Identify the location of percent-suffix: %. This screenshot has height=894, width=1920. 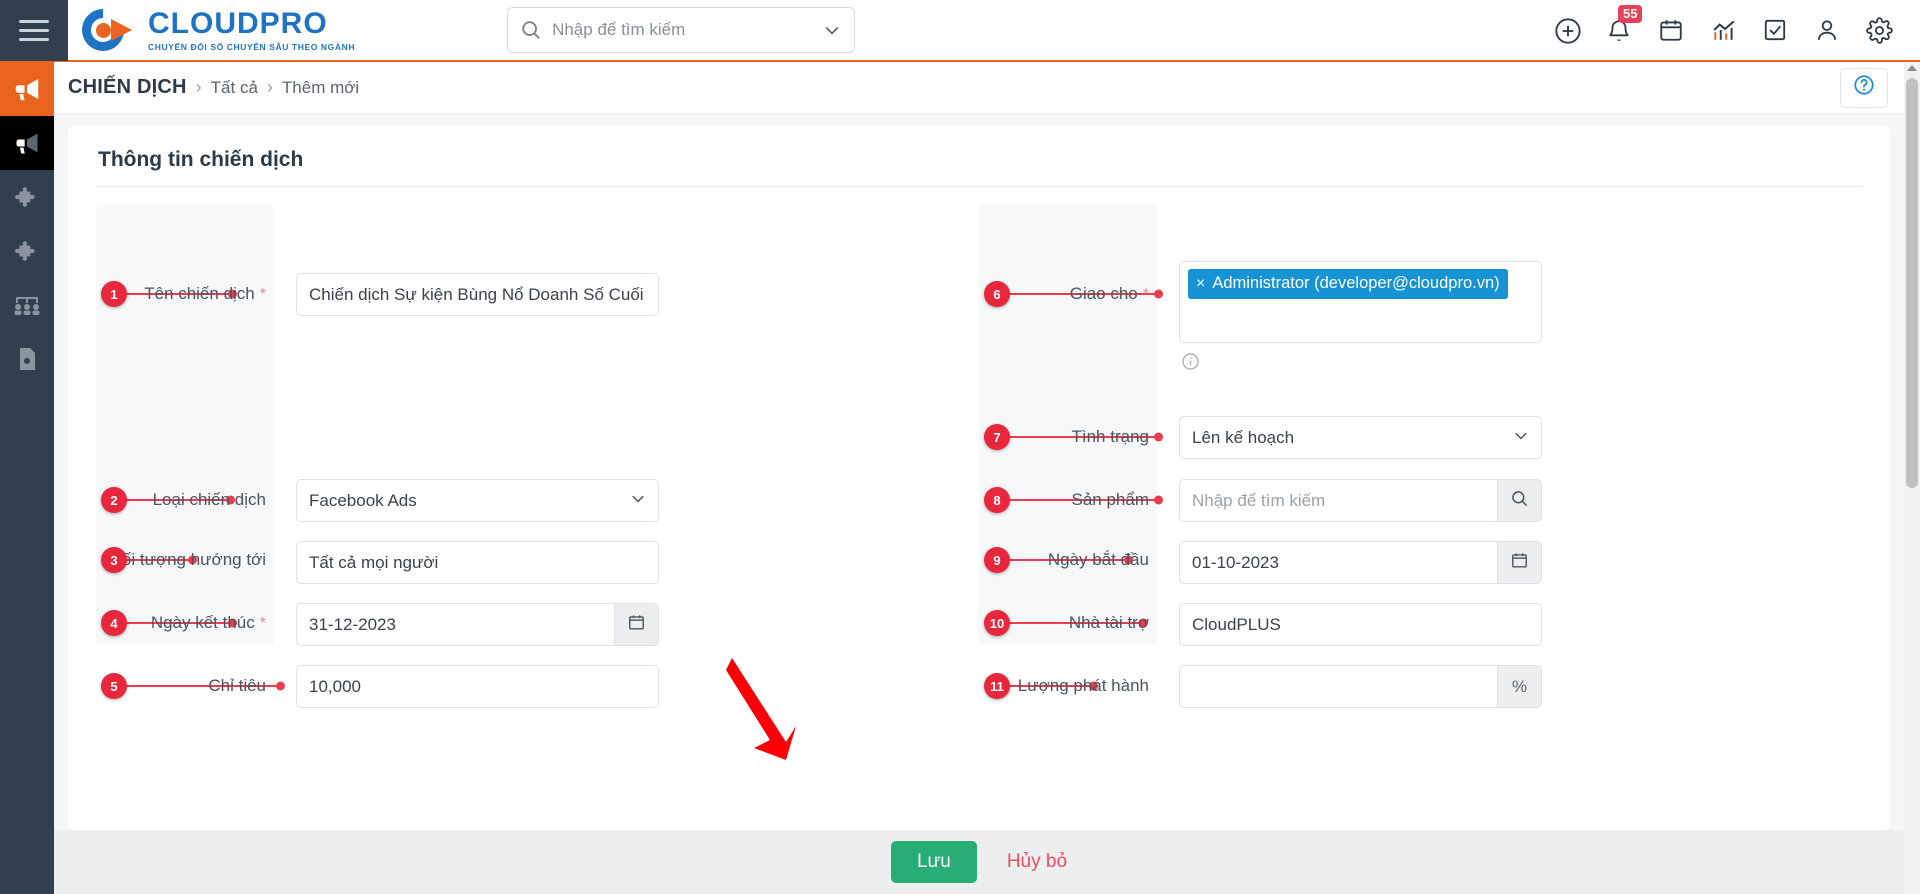
(1520, 686).